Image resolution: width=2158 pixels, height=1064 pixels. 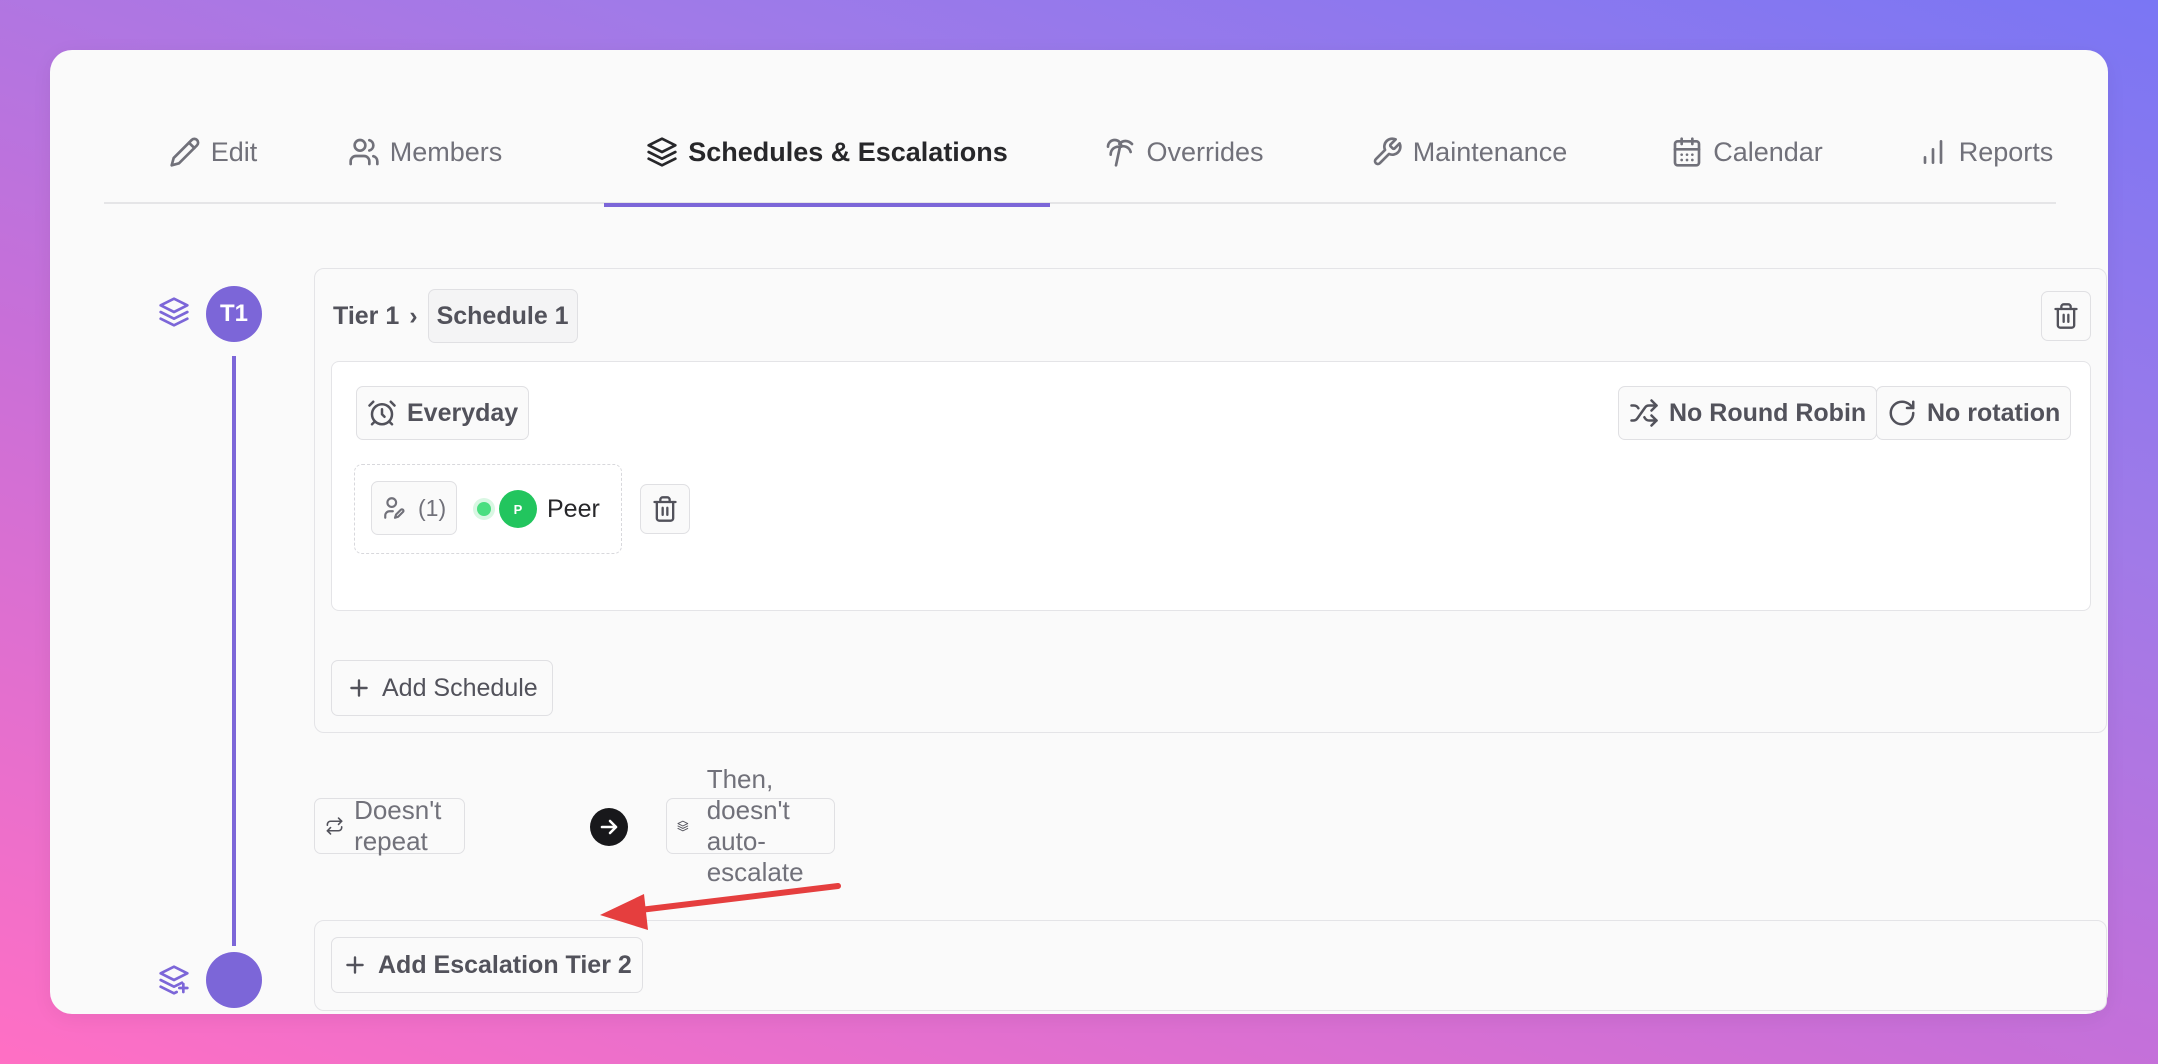 I want to click on tab-label: Maintenance, so click(x=1490, y=151).